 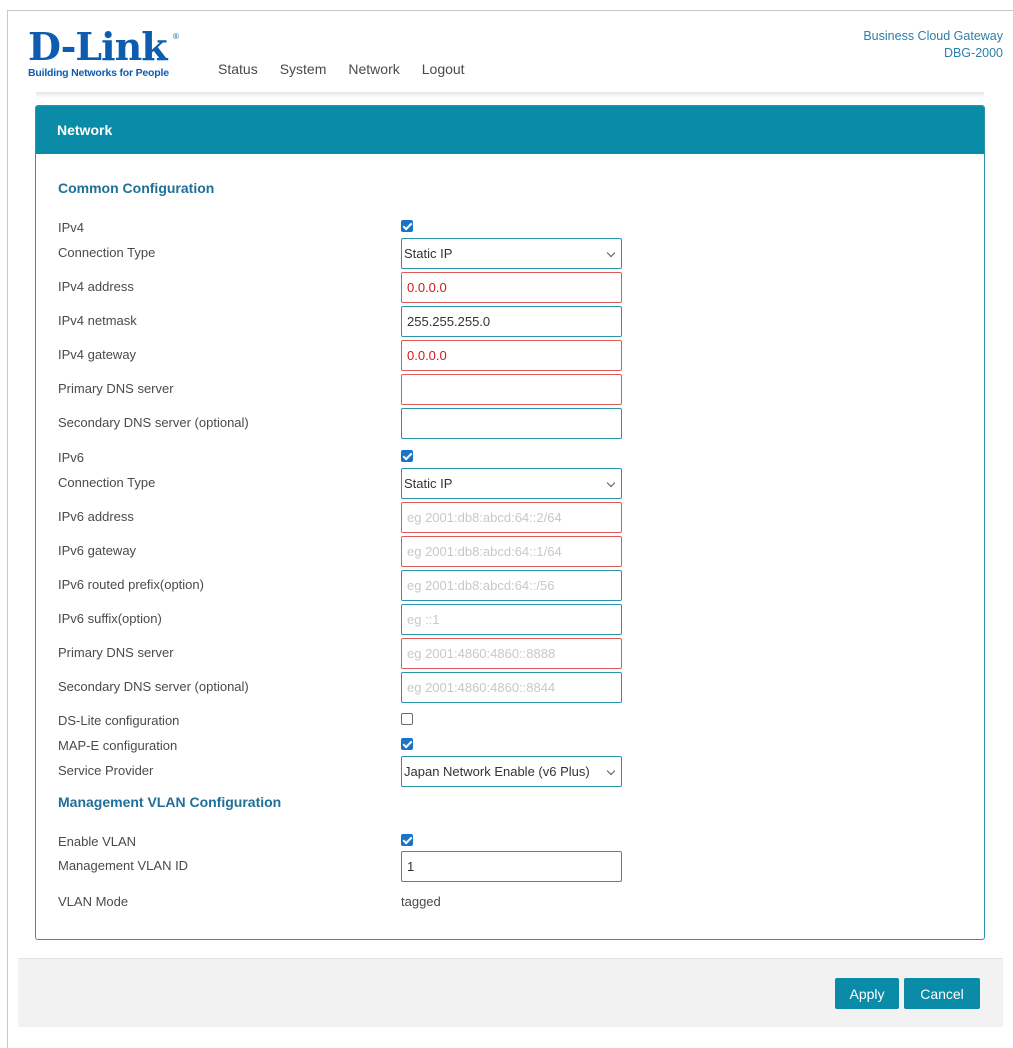 I want to click on nav-logout: Logout, so click(x=443, y=69).